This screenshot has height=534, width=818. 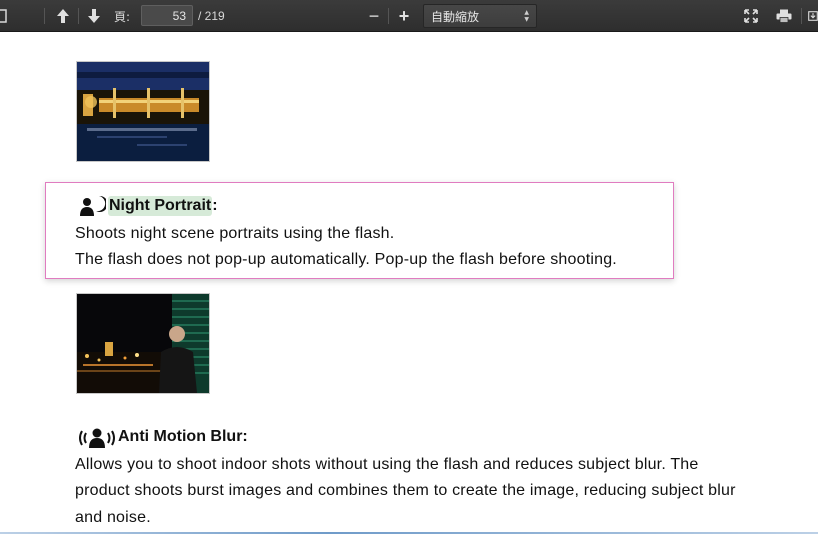 I want to click on night-portrait-photo, so click(x=143, y=343).